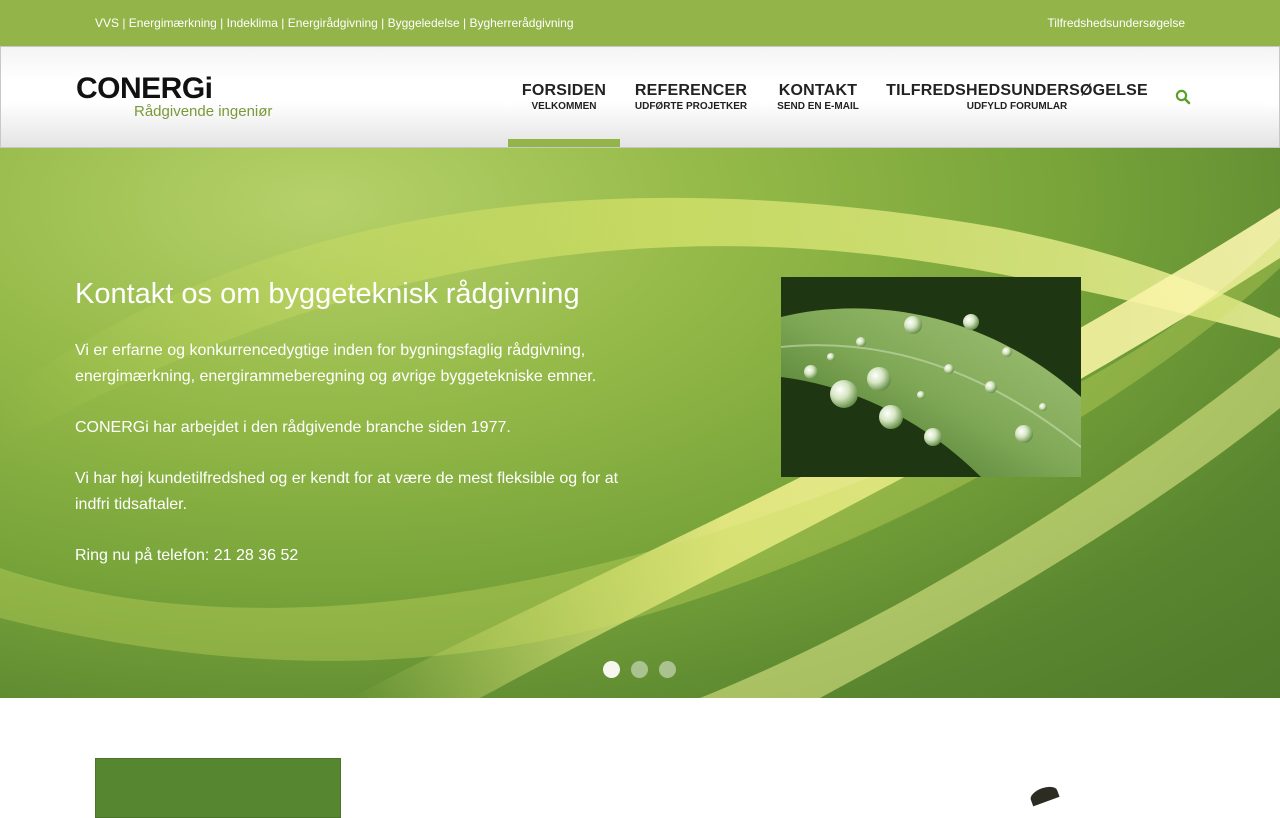 This screenshot has height=818, width=1280. I want to click on nav-label: KONTAKT, so click(818, 90).